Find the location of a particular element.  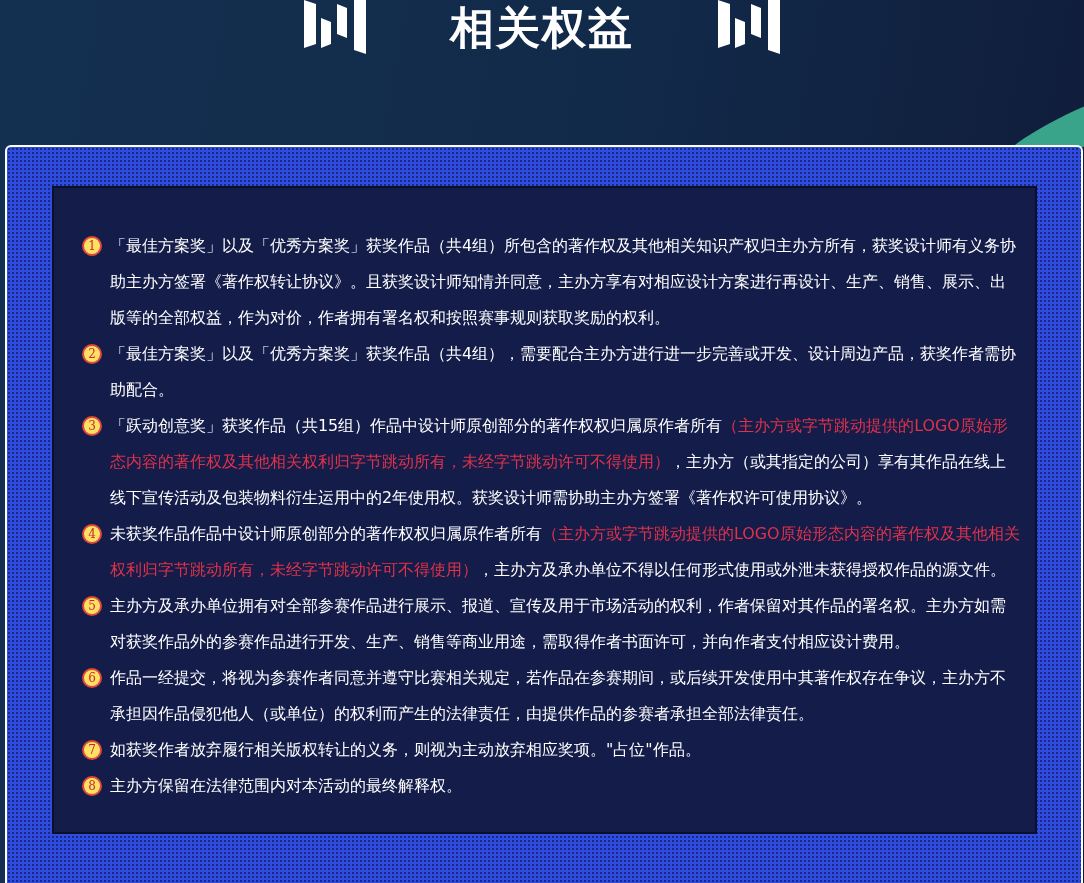

number-badge: 6 is located at coordinates (92, 678).